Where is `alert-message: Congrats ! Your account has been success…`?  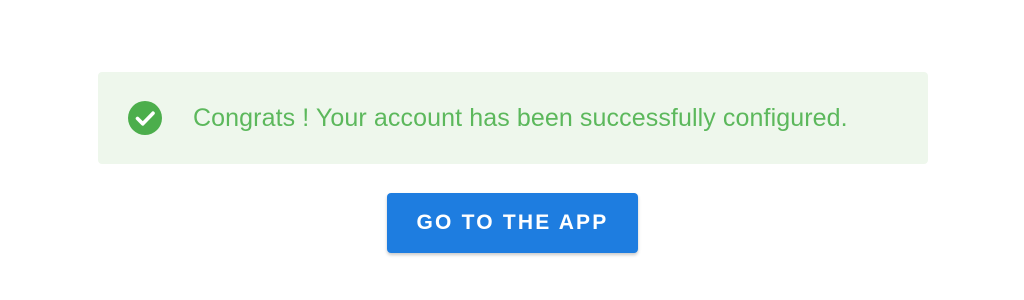 alert-message: Congrats ! Your account has been success… is located at coordinates (520, 117).